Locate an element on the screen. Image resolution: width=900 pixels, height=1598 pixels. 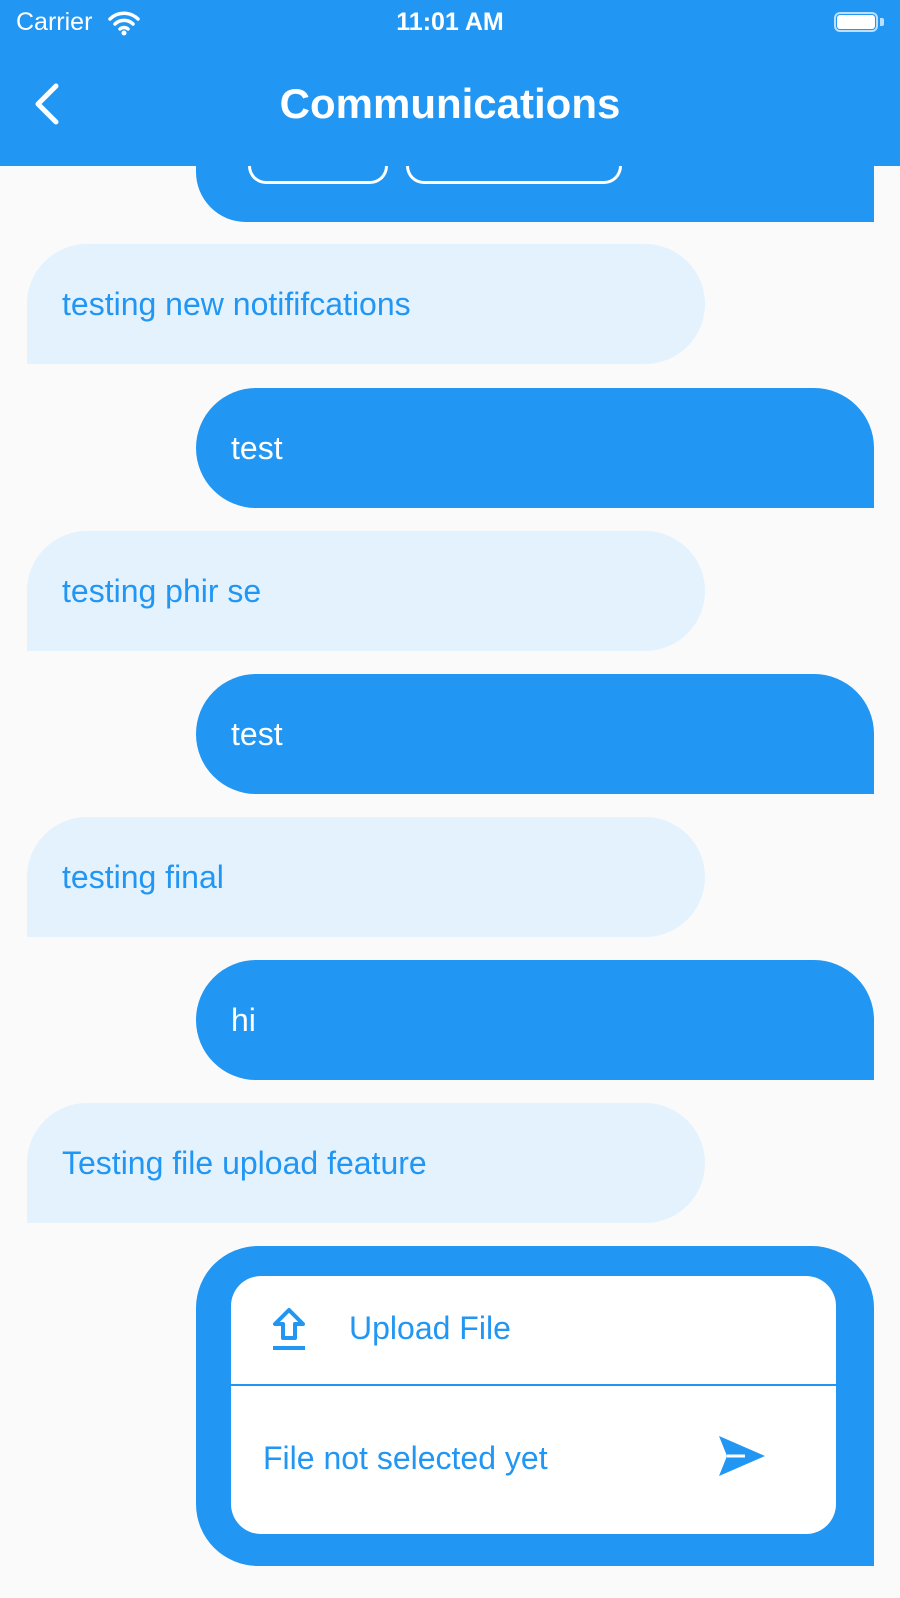
app-bar: Carrier 11:01 AM Communications is located at coordinates (450, 83).